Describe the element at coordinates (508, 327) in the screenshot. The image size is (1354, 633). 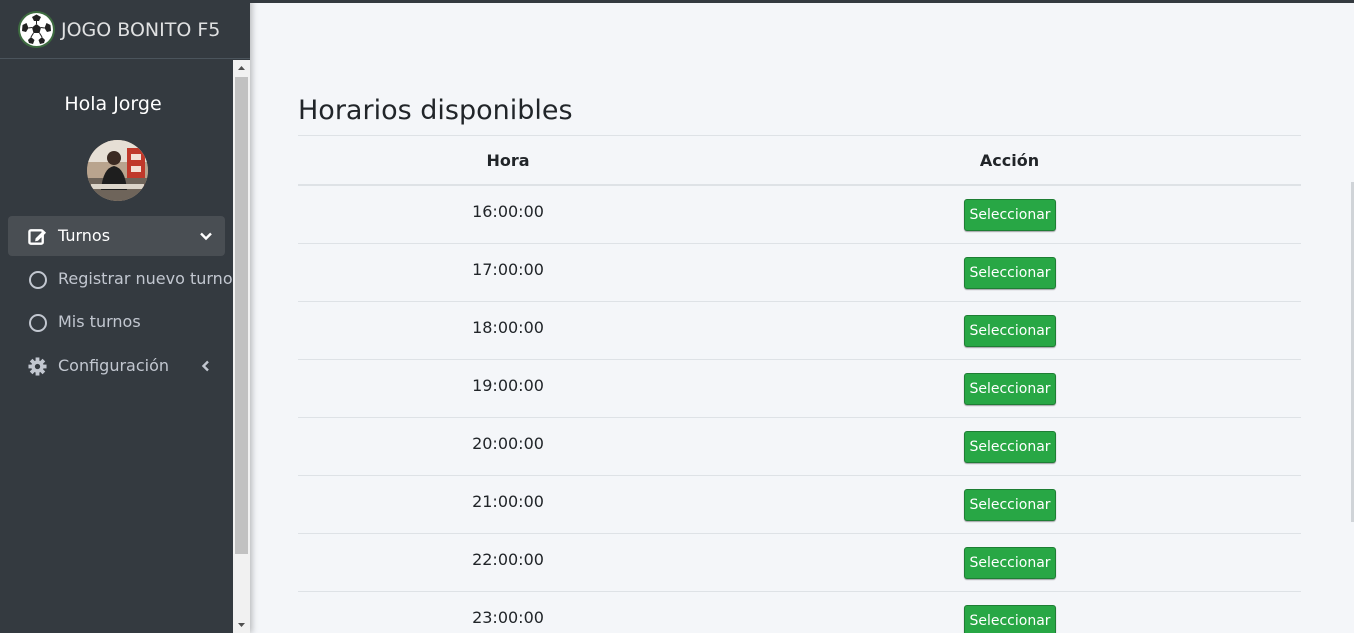
I see `hora-cell: 18:00:00` at that location.